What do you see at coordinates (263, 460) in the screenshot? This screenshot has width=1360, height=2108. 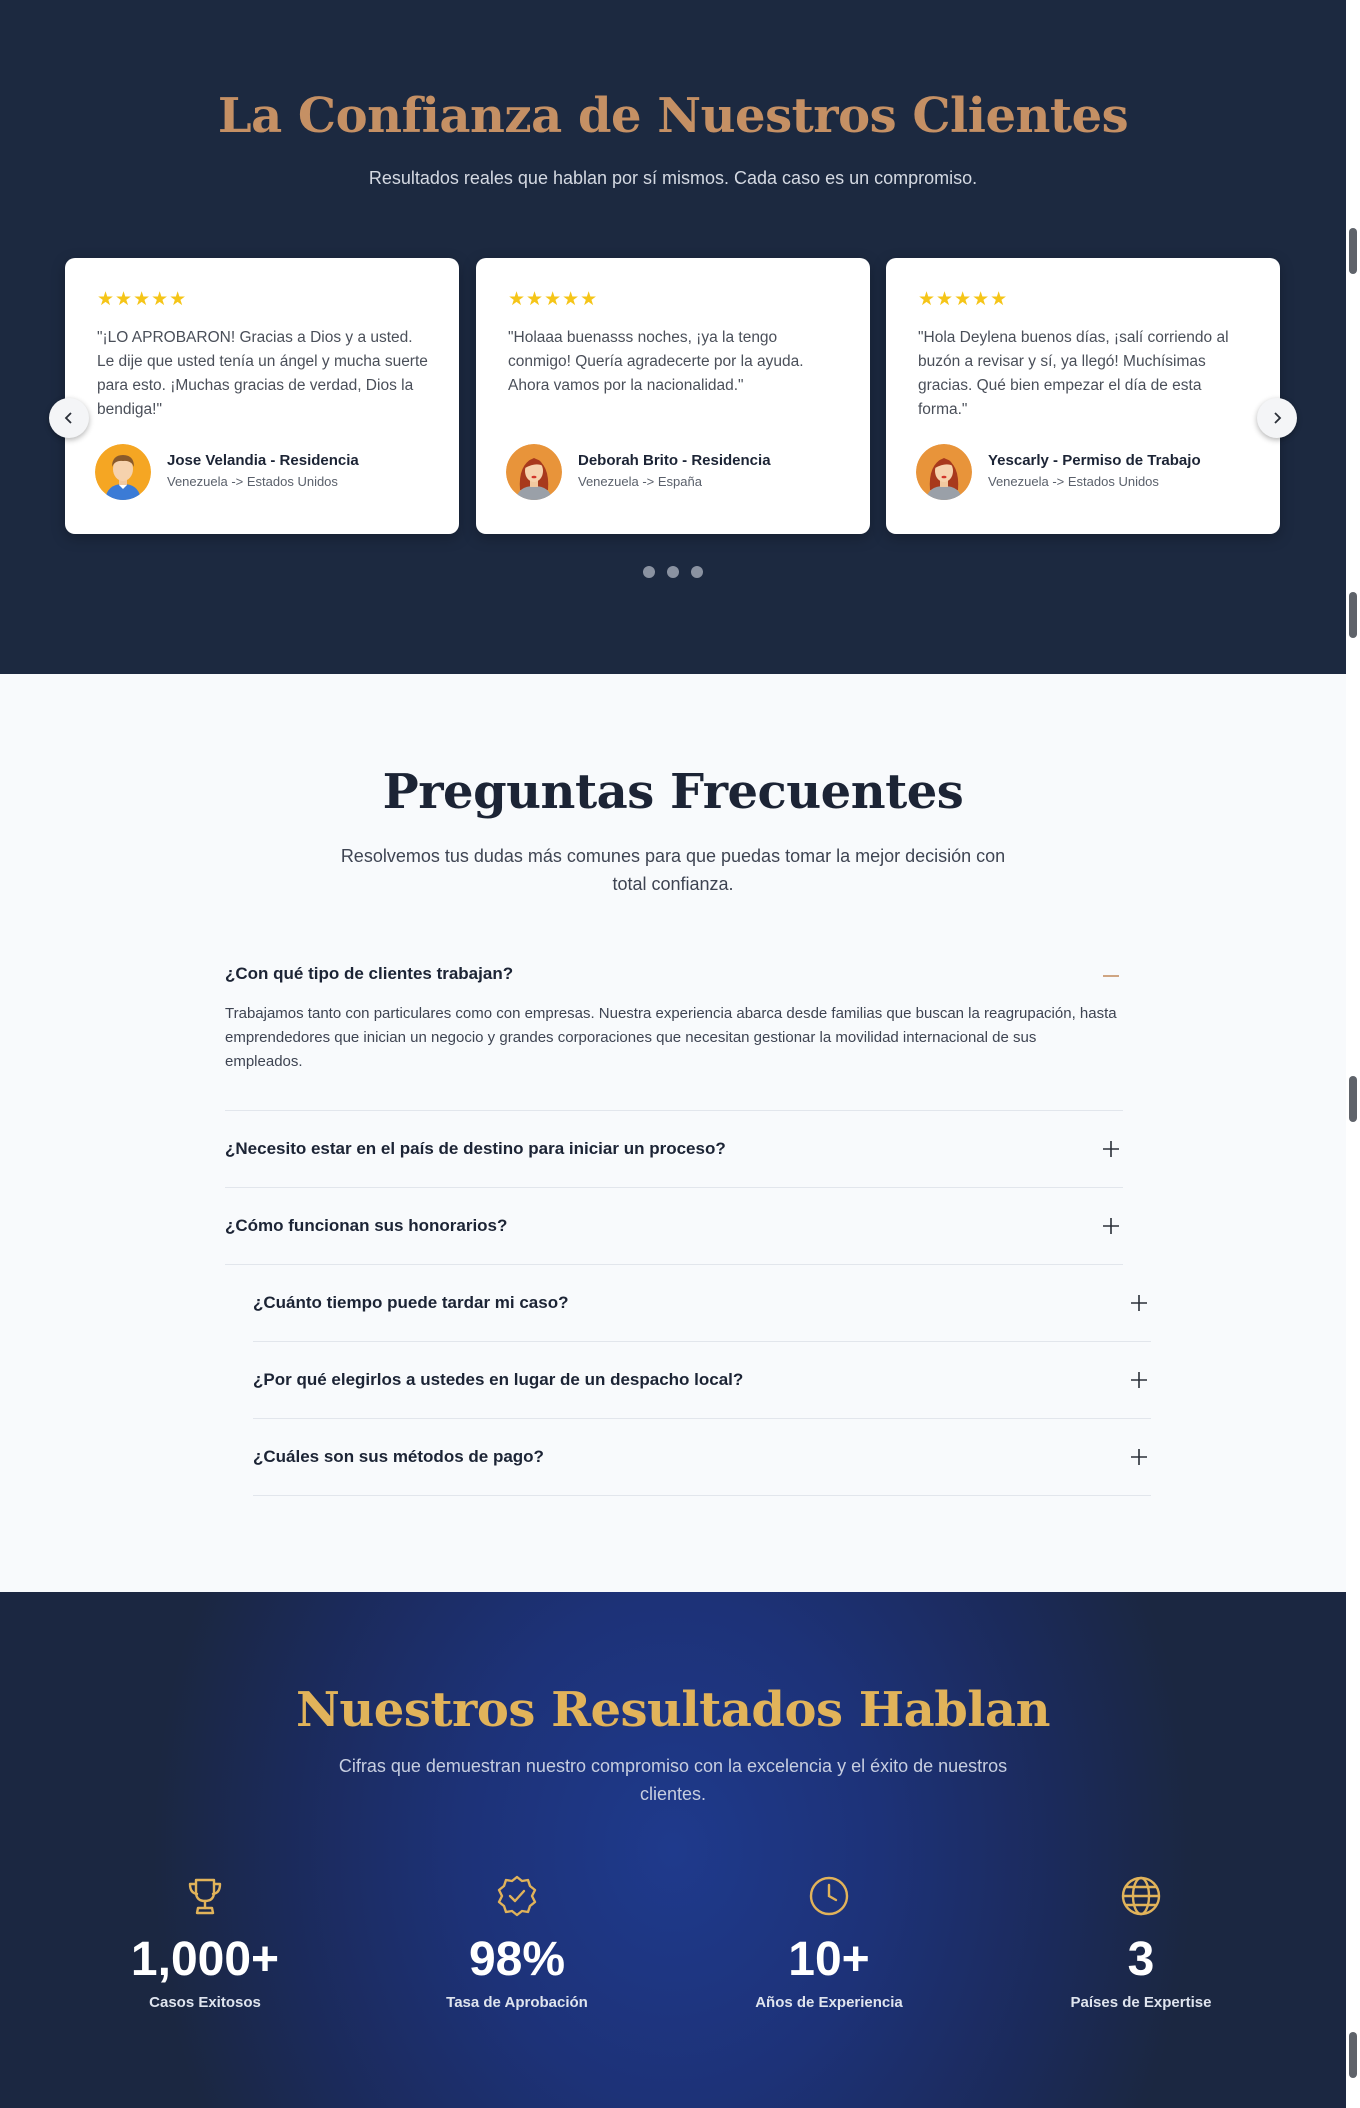 I see `author-name: Jose Velandia - Residencia` at bounding box center [263, 460].